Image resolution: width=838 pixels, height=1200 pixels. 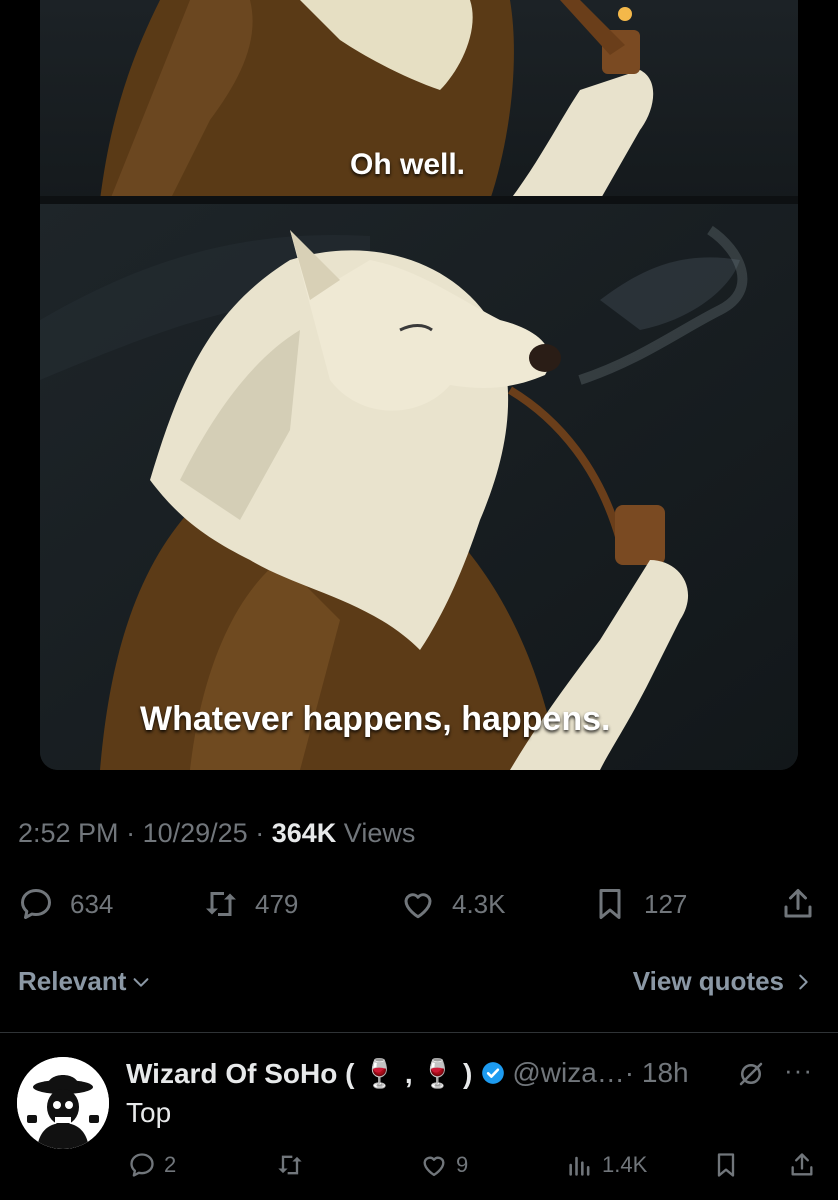 I want to click on avatar, so click(x=63, y=1103).